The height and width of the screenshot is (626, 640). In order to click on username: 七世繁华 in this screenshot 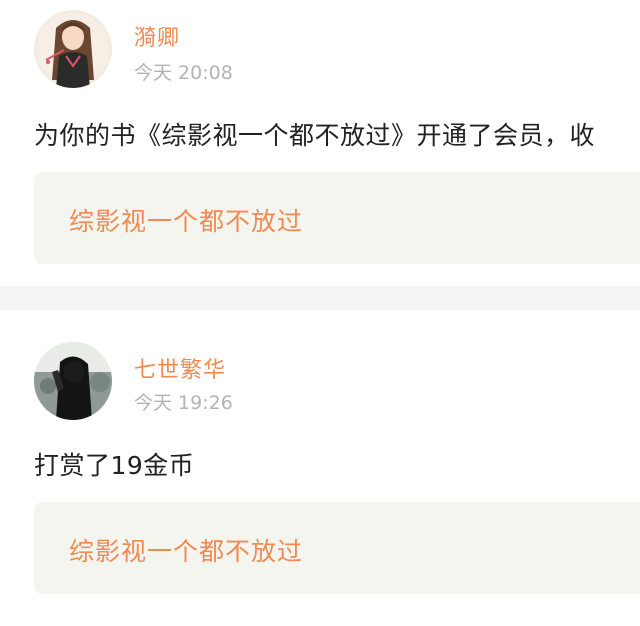, I will do `click(180, 368)`.